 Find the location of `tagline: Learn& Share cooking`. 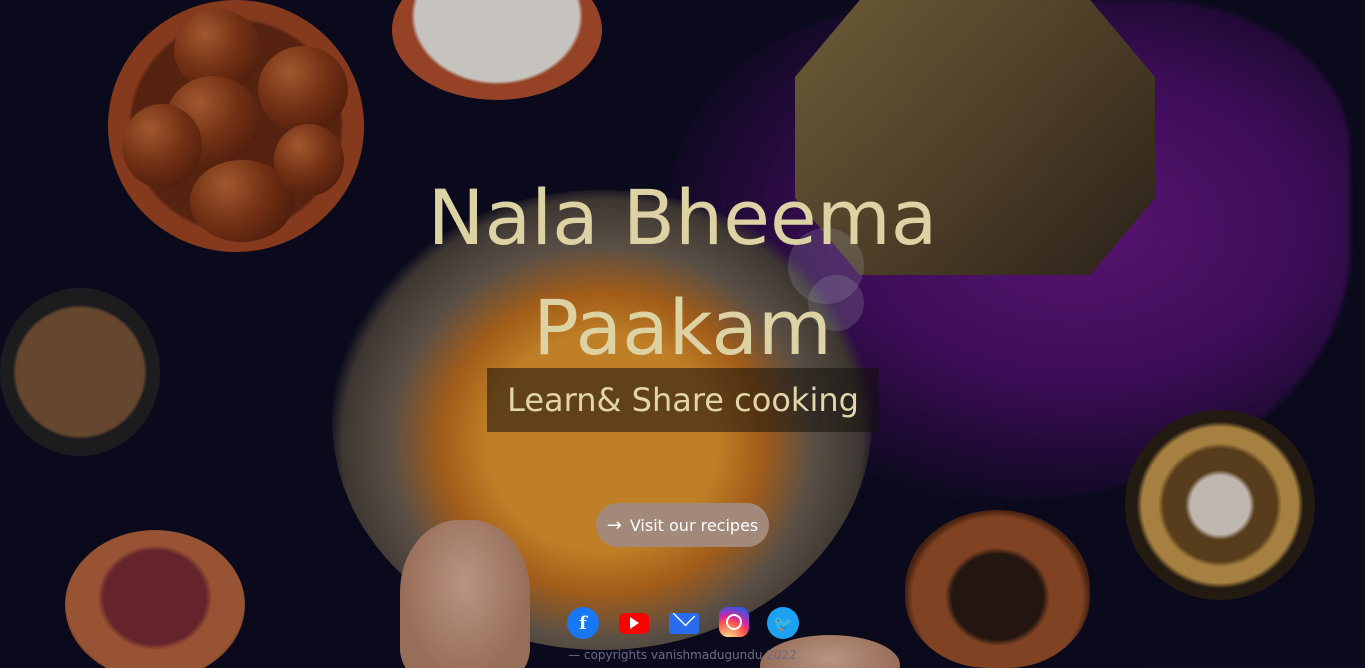

tagline: Learn& Share cooking is located at coordinates (683, 400).